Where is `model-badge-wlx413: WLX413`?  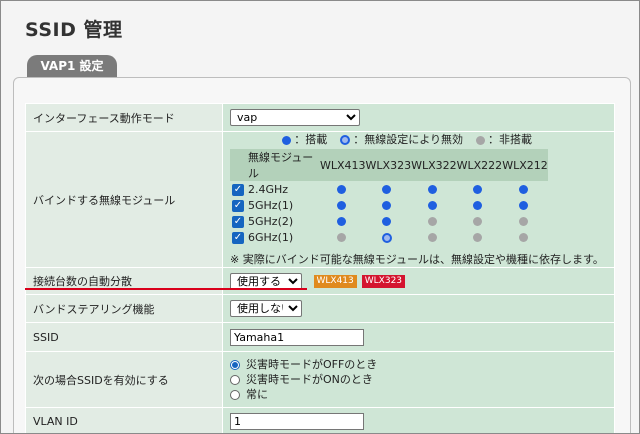 model-badge-wlx413: WLX413 is located at coordinates (335, 281).